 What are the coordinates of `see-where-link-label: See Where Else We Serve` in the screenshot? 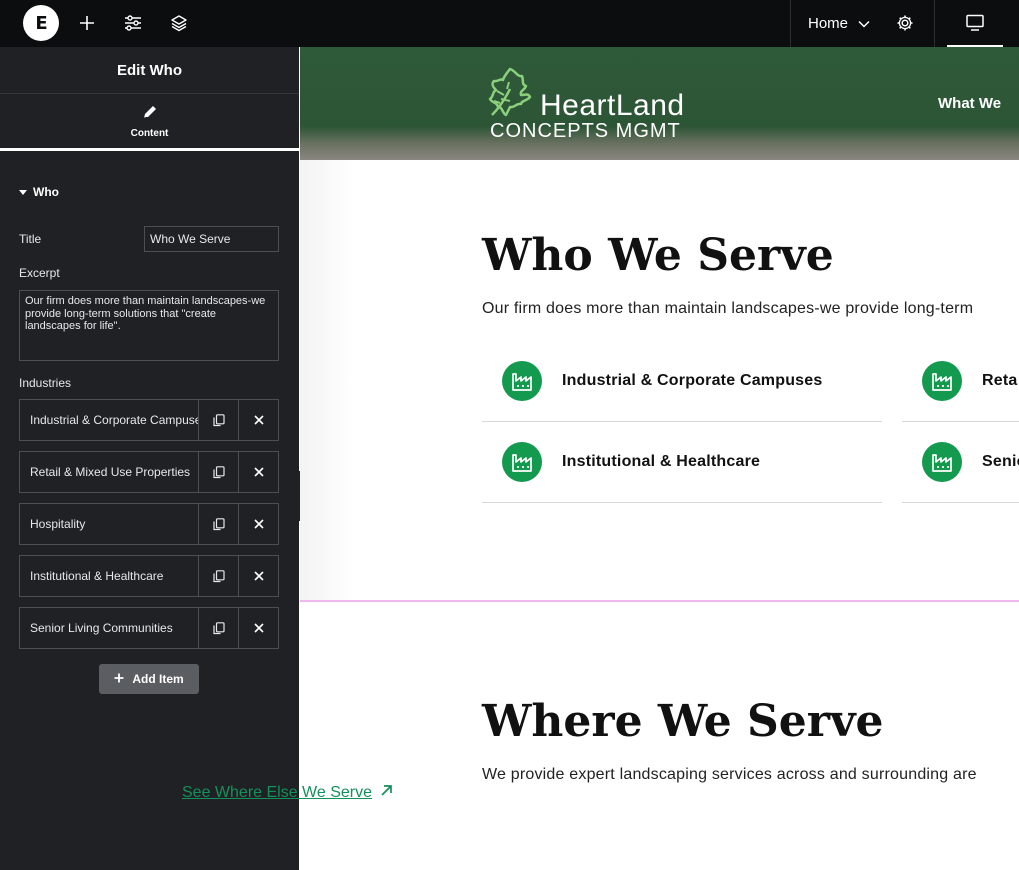 It's located at (277, 792).